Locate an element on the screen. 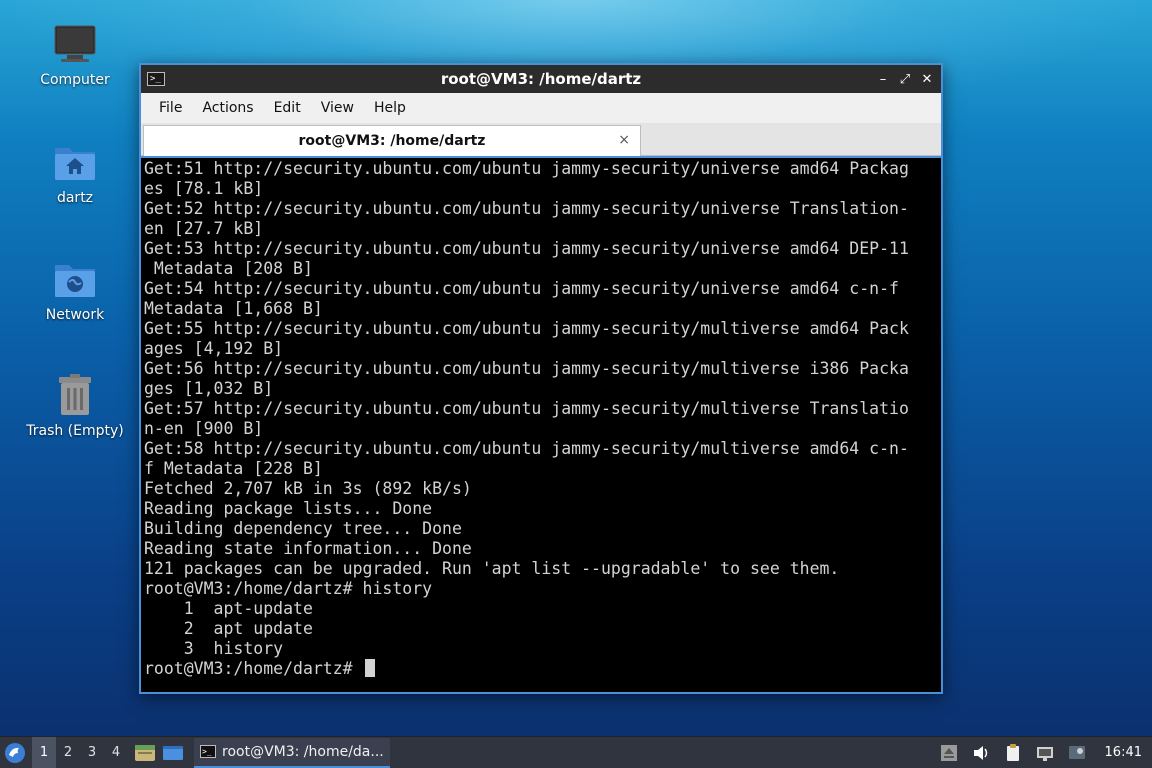 This screenshot has height=768, width=1152. terminal-cursor is located at coordinates (369, 668).